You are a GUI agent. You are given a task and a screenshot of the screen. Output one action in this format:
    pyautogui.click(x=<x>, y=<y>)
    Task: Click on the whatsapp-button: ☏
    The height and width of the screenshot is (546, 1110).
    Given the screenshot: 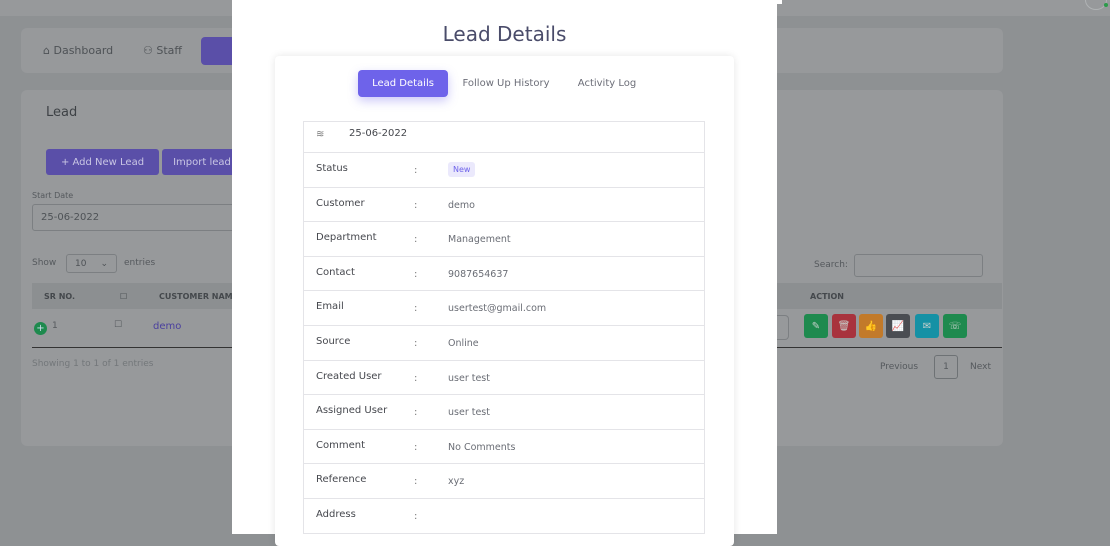 What is the action you would take?
    pyautogui.click(x=955, y=326)
    